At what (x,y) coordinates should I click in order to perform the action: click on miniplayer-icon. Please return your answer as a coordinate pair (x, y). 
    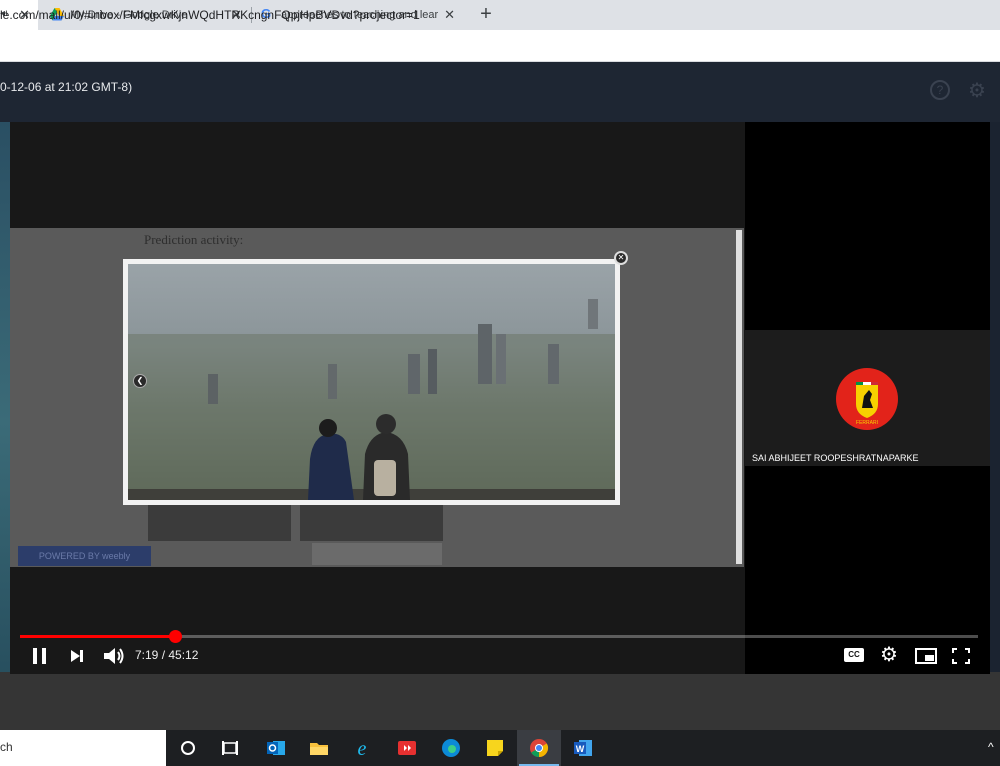
    Looking at the image, I should click on (926, 656).